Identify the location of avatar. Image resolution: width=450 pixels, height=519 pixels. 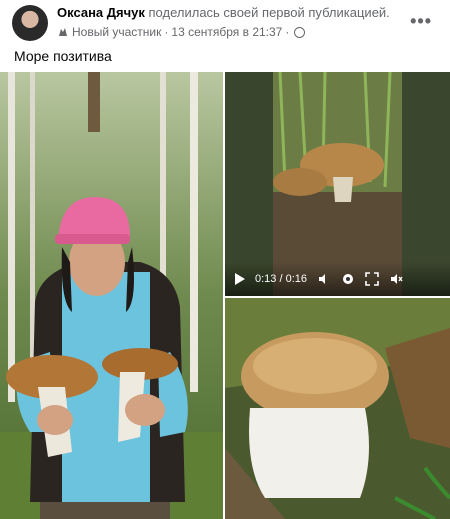
(30, 23).